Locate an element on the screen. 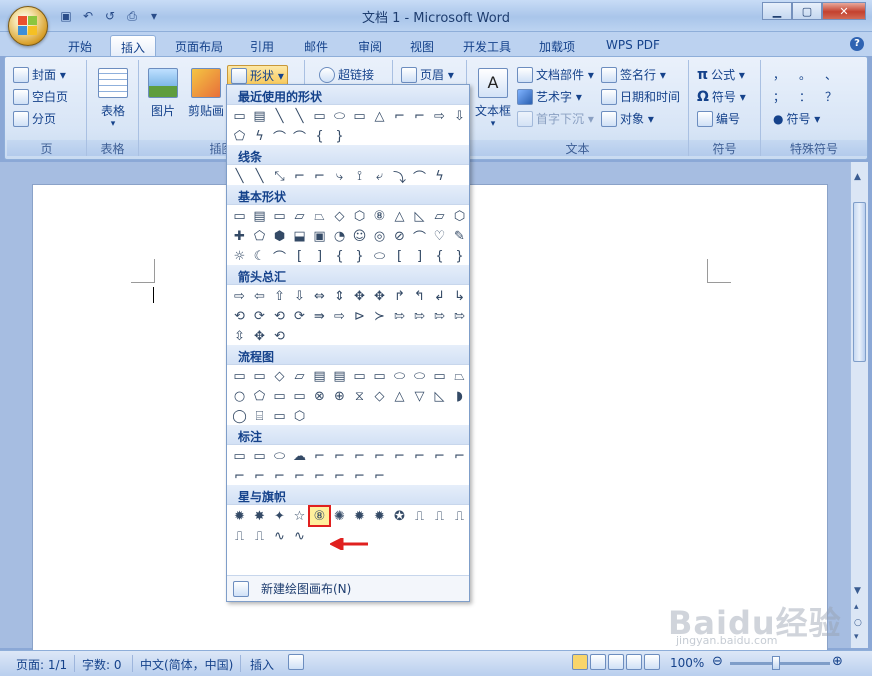 The height and width of the screenshot is (676, 872). shape-option: ⧖ is located at coordinates (359, 396).